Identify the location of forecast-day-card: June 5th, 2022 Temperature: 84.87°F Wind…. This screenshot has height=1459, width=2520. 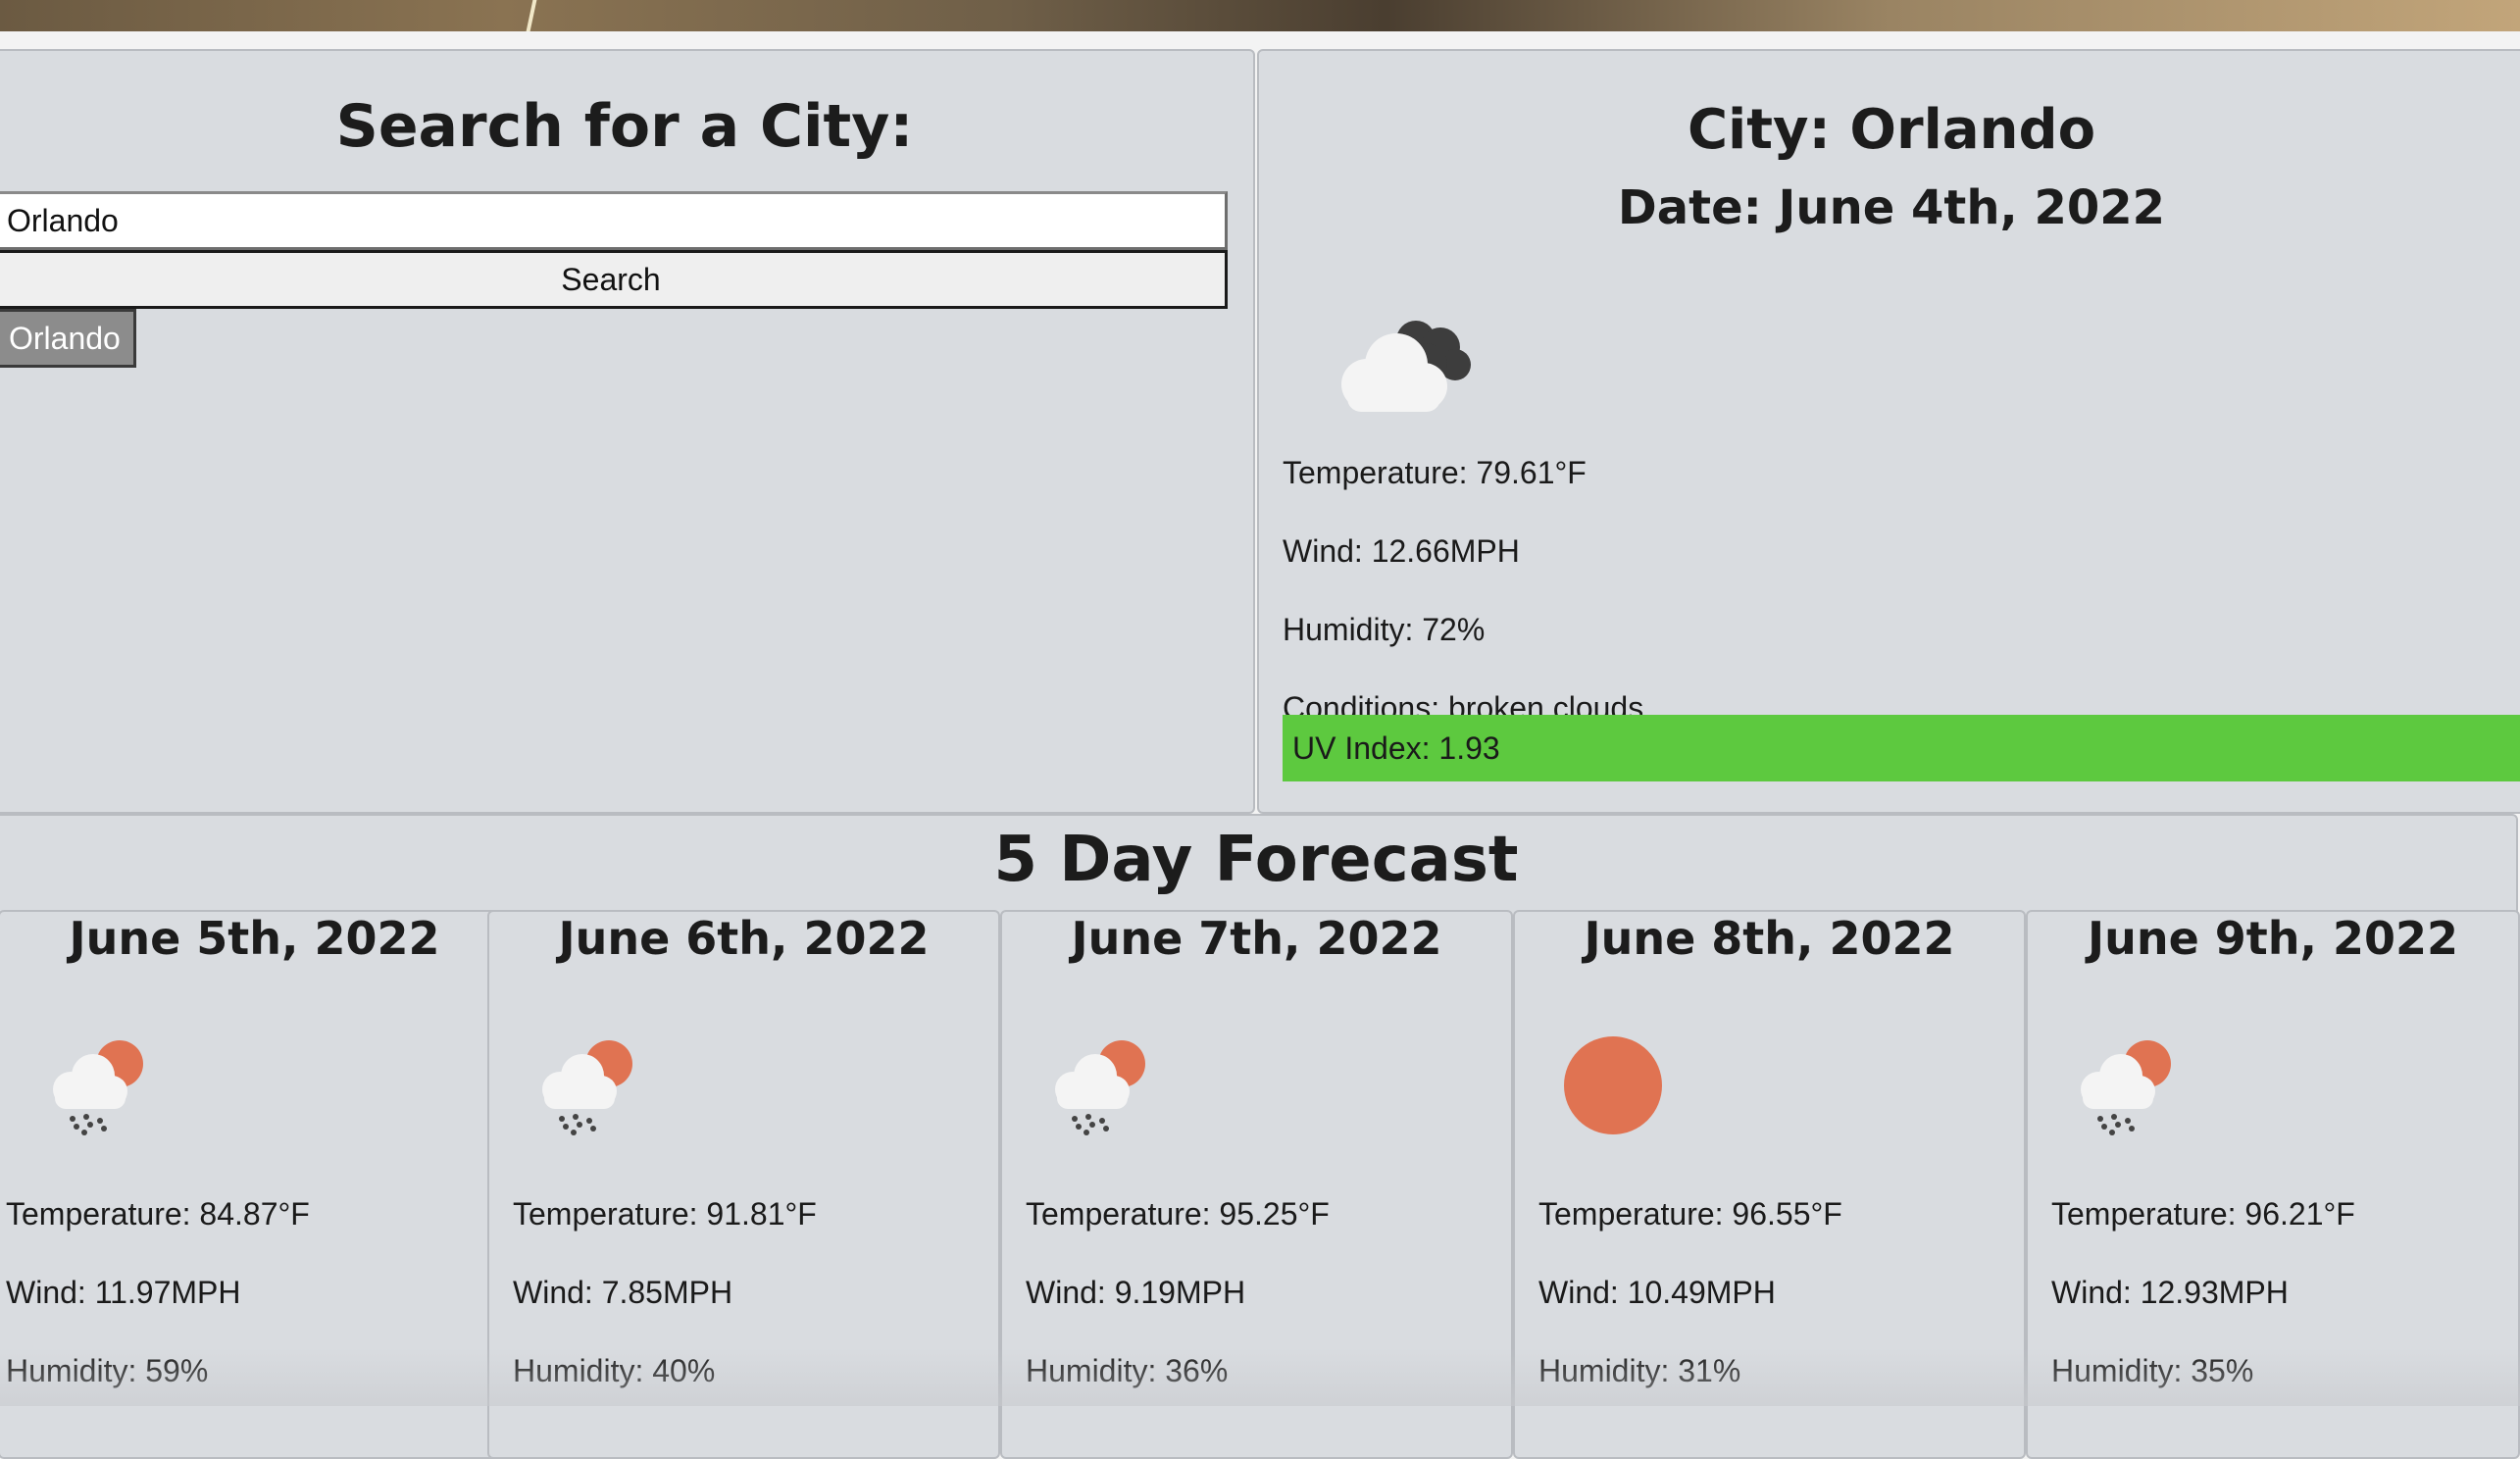
(255, 1185).